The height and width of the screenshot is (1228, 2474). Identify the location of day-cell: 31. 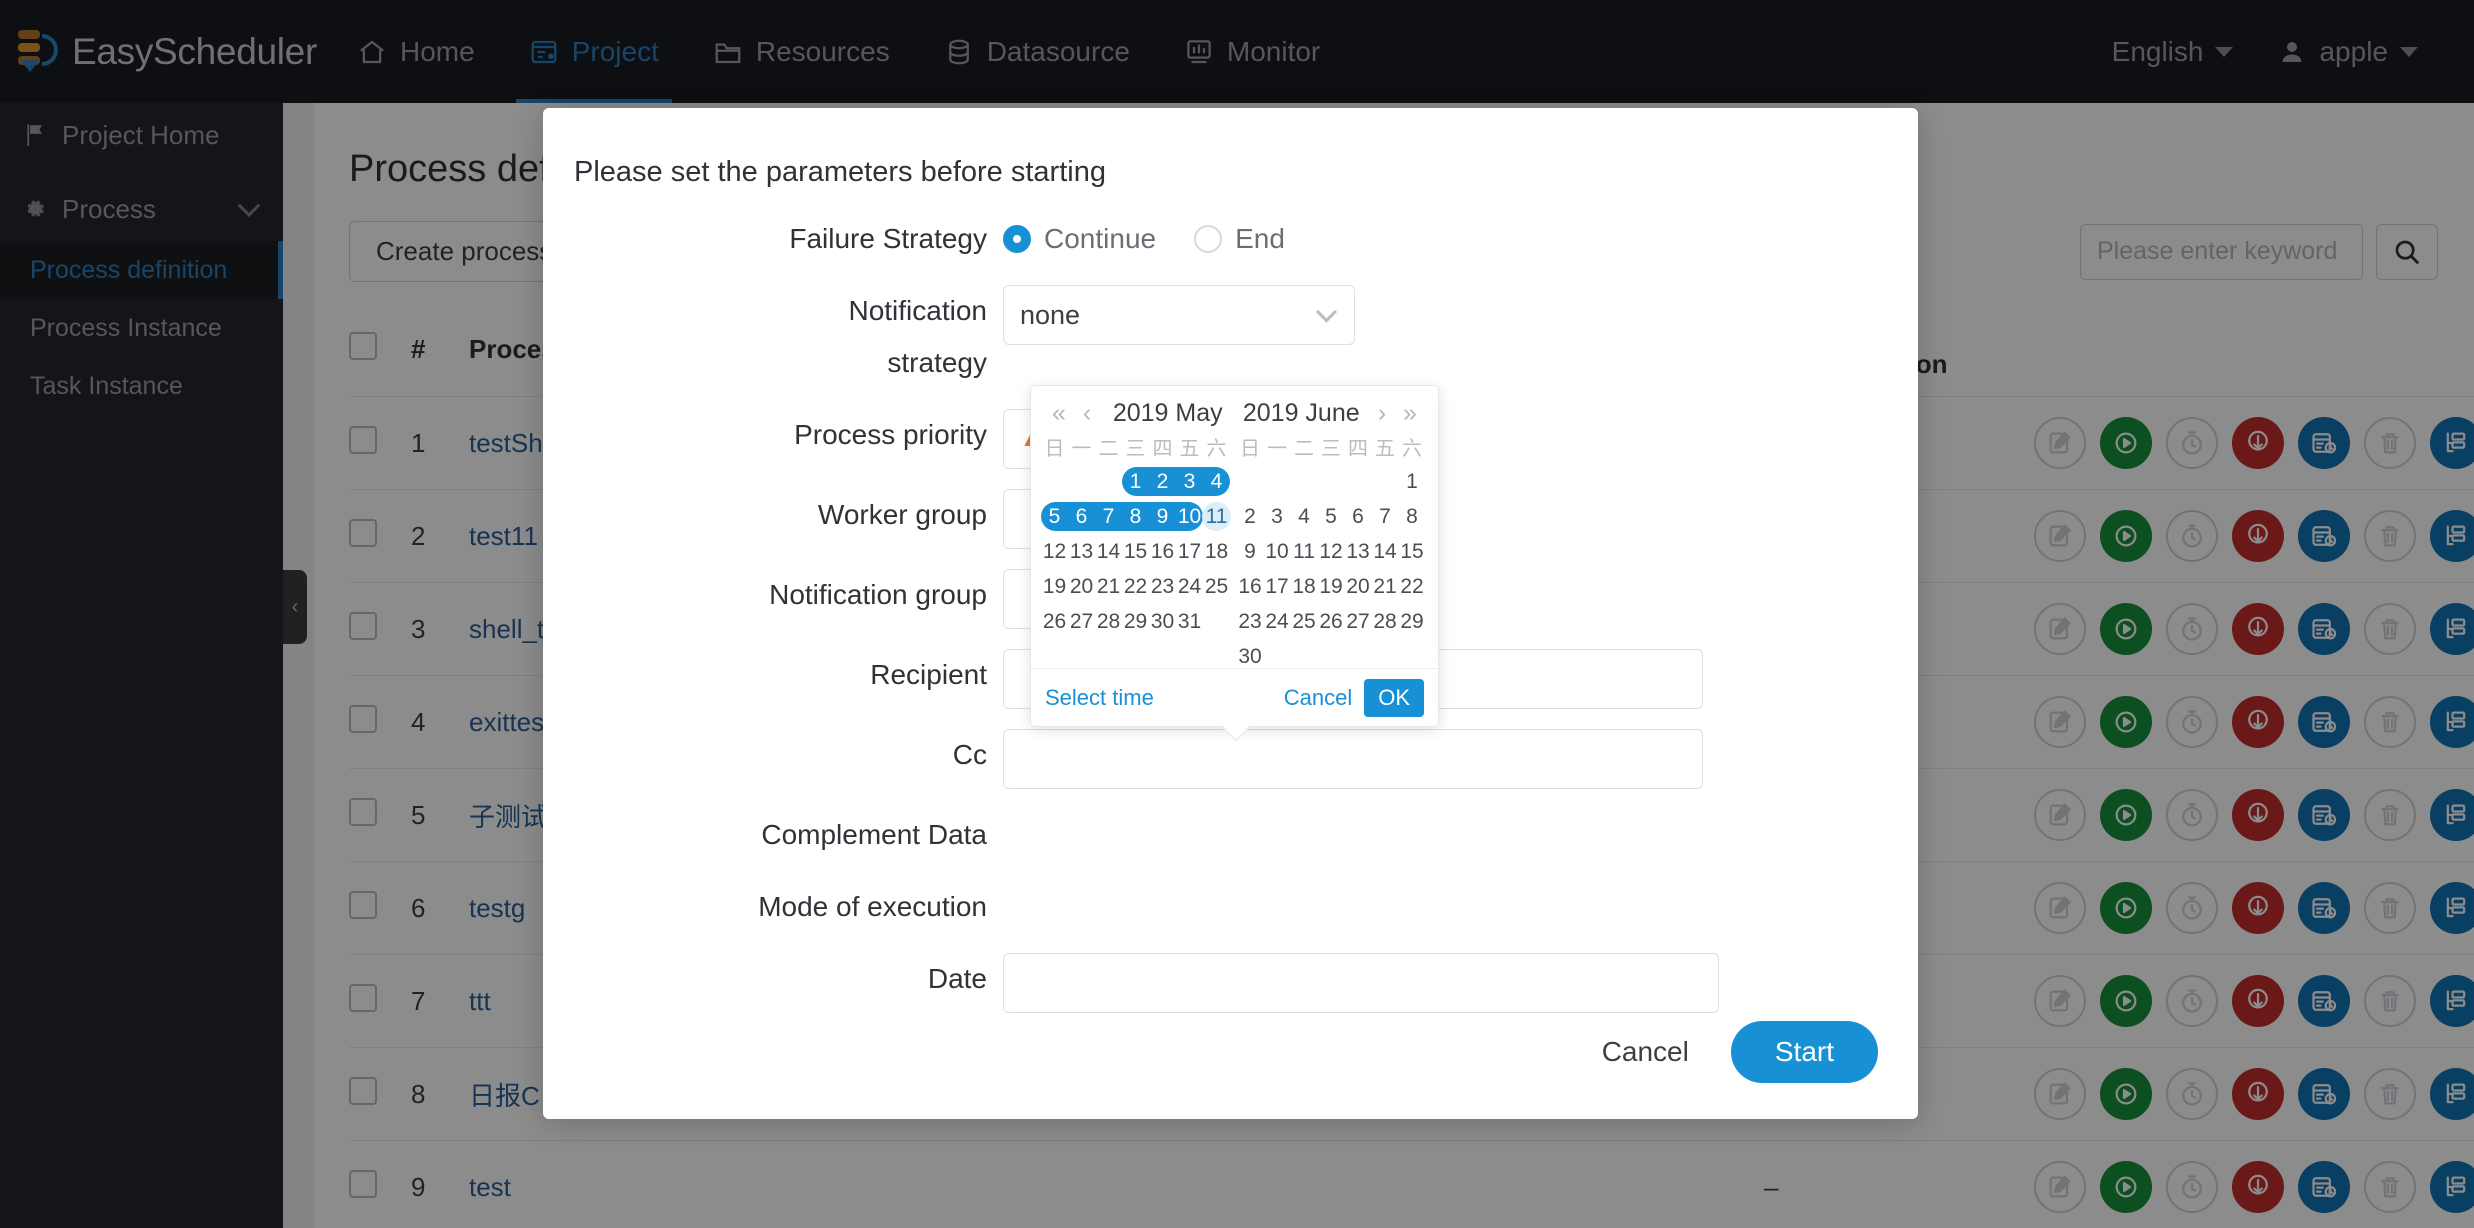
(1189, 621).